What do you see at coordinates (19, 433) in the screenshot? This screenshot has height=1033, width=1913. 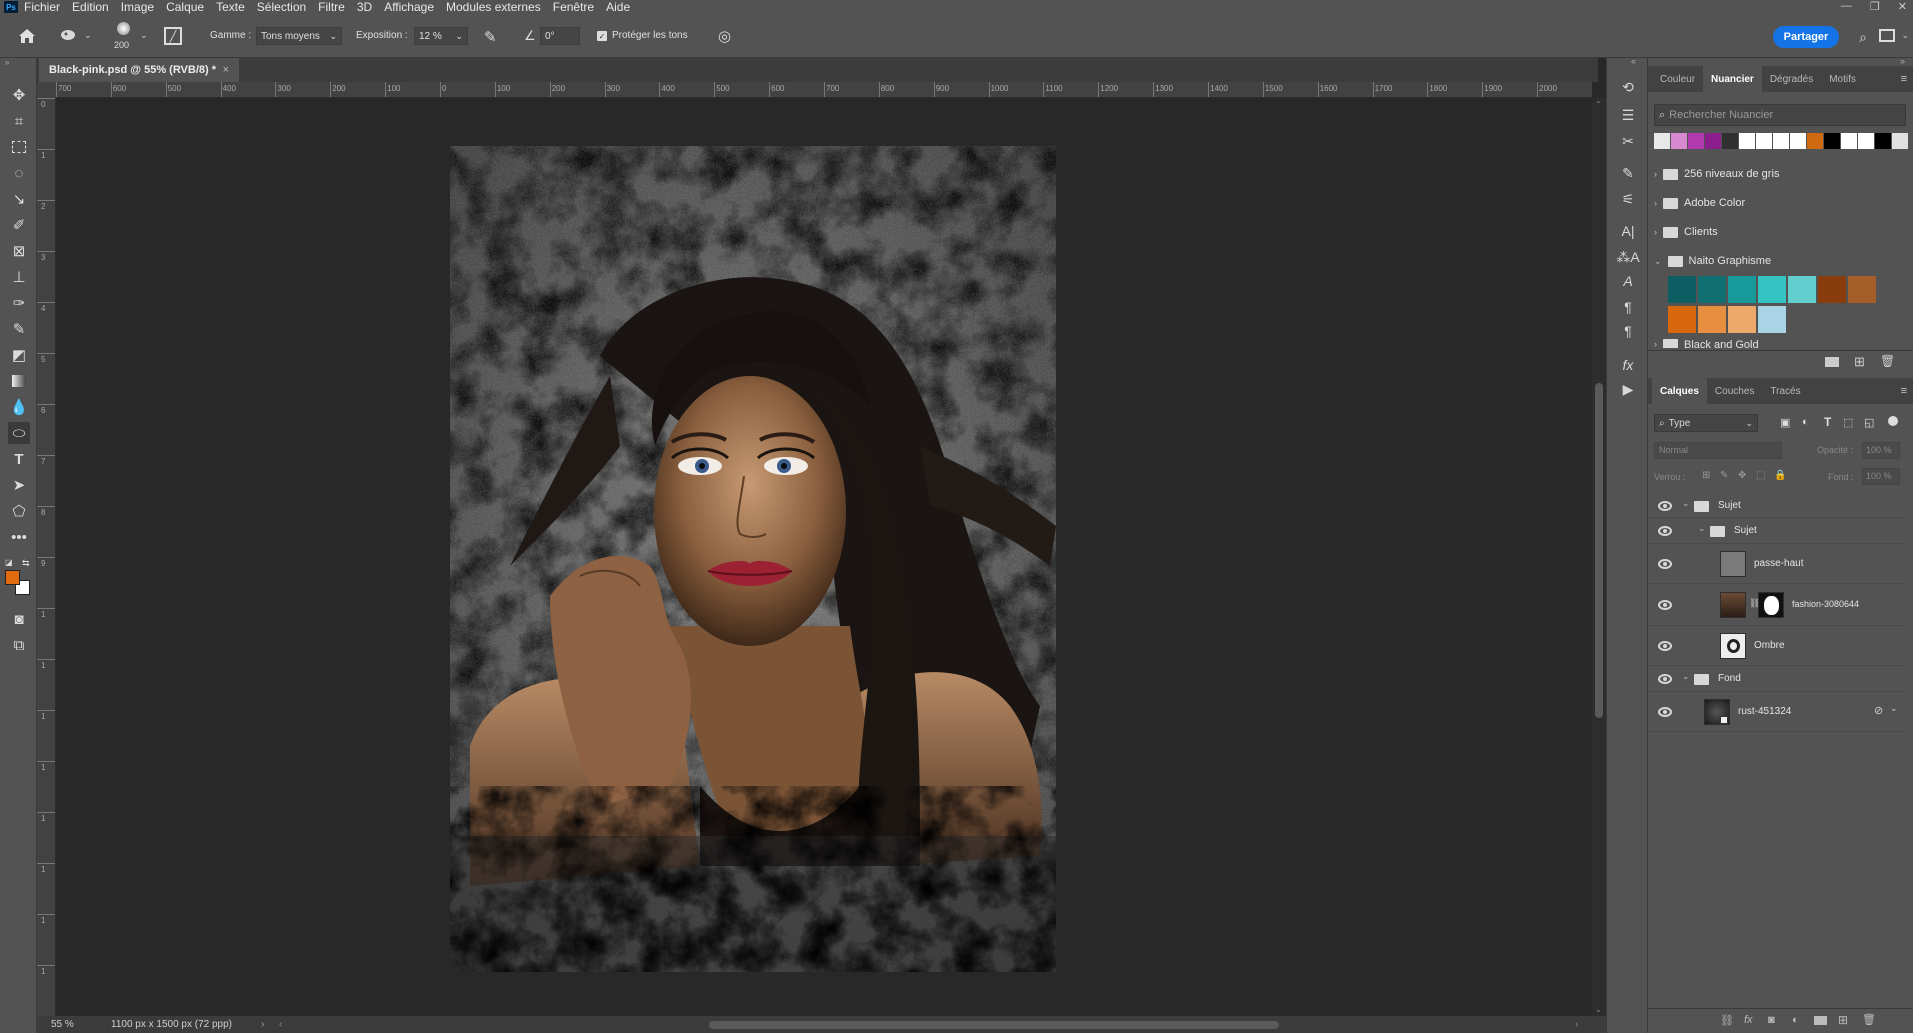 I see `sponge-tool-icon: ⬭` at bounding box center [19, 433].